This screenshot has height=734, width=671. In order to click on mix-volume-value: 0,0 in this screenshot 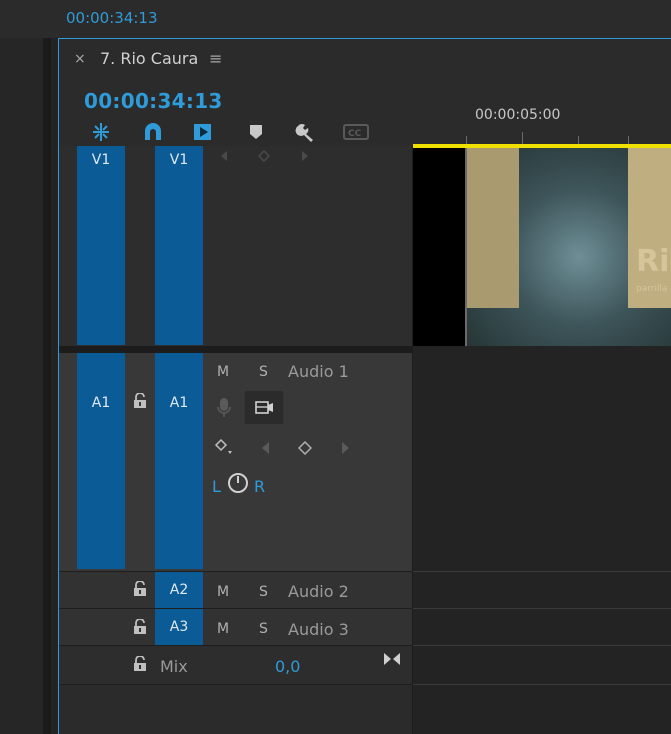, I will do `click(287, 666)`.